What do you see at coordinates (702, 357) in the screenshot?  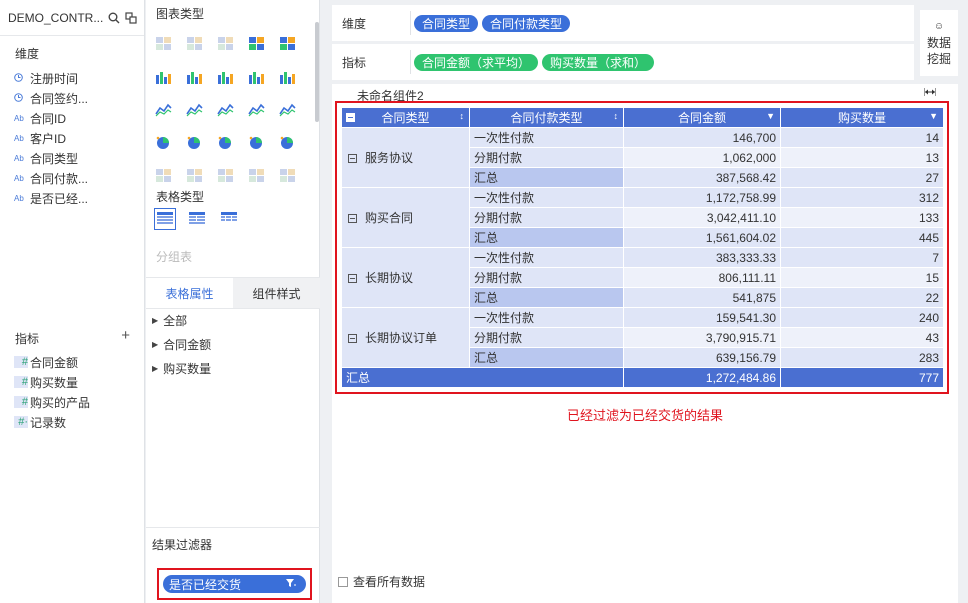 I see `amount-cell: 639,156.79` at bounding box center [702, 357].